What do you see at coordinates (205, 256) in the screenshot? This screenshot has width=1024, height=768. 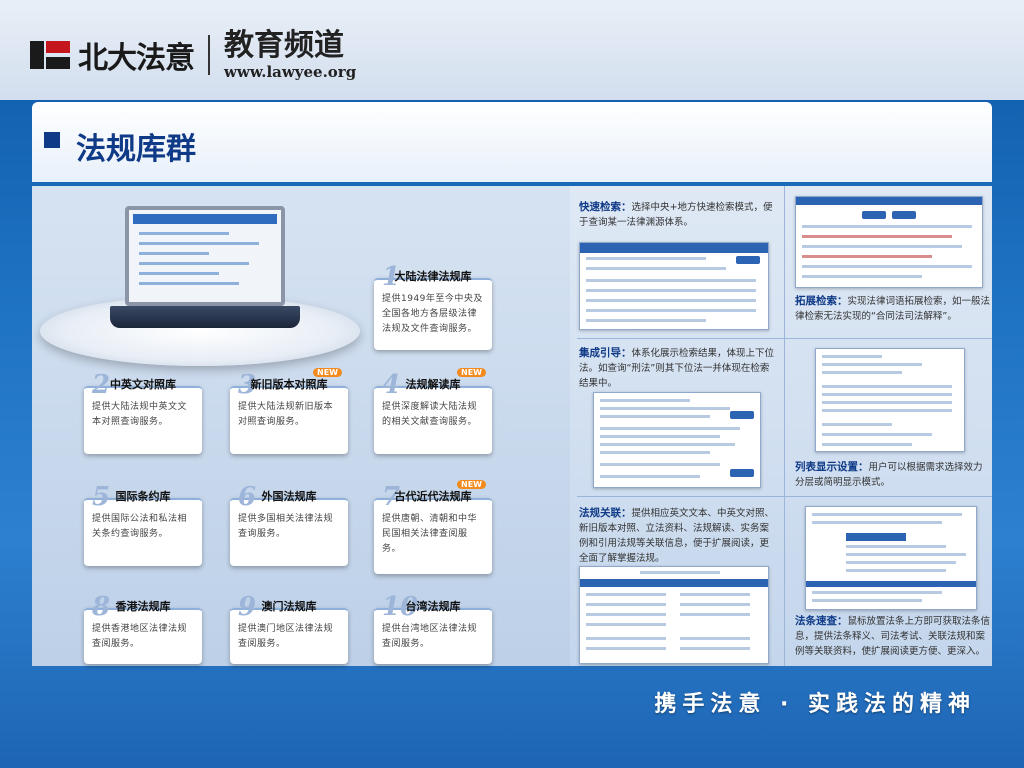 I see `laptop-screen` at bounding box center [205, 256].